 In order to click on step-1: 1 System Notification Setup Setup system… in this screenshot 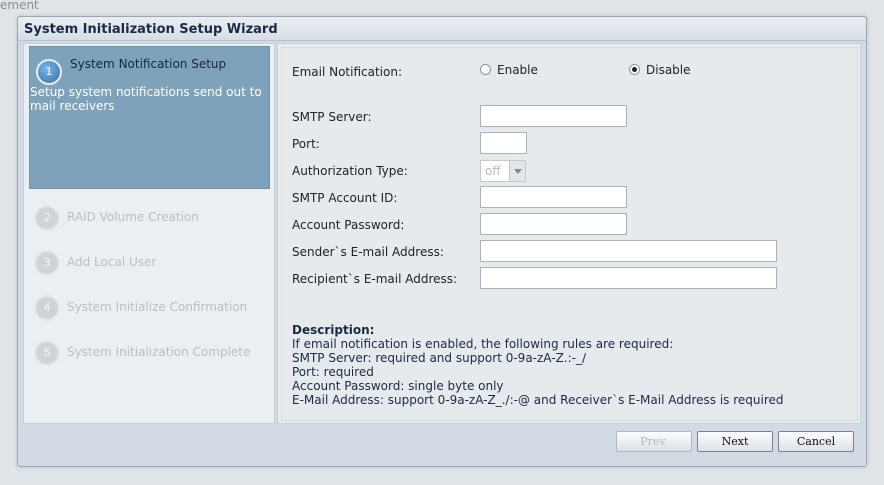, I will do `click(149, 117)`.